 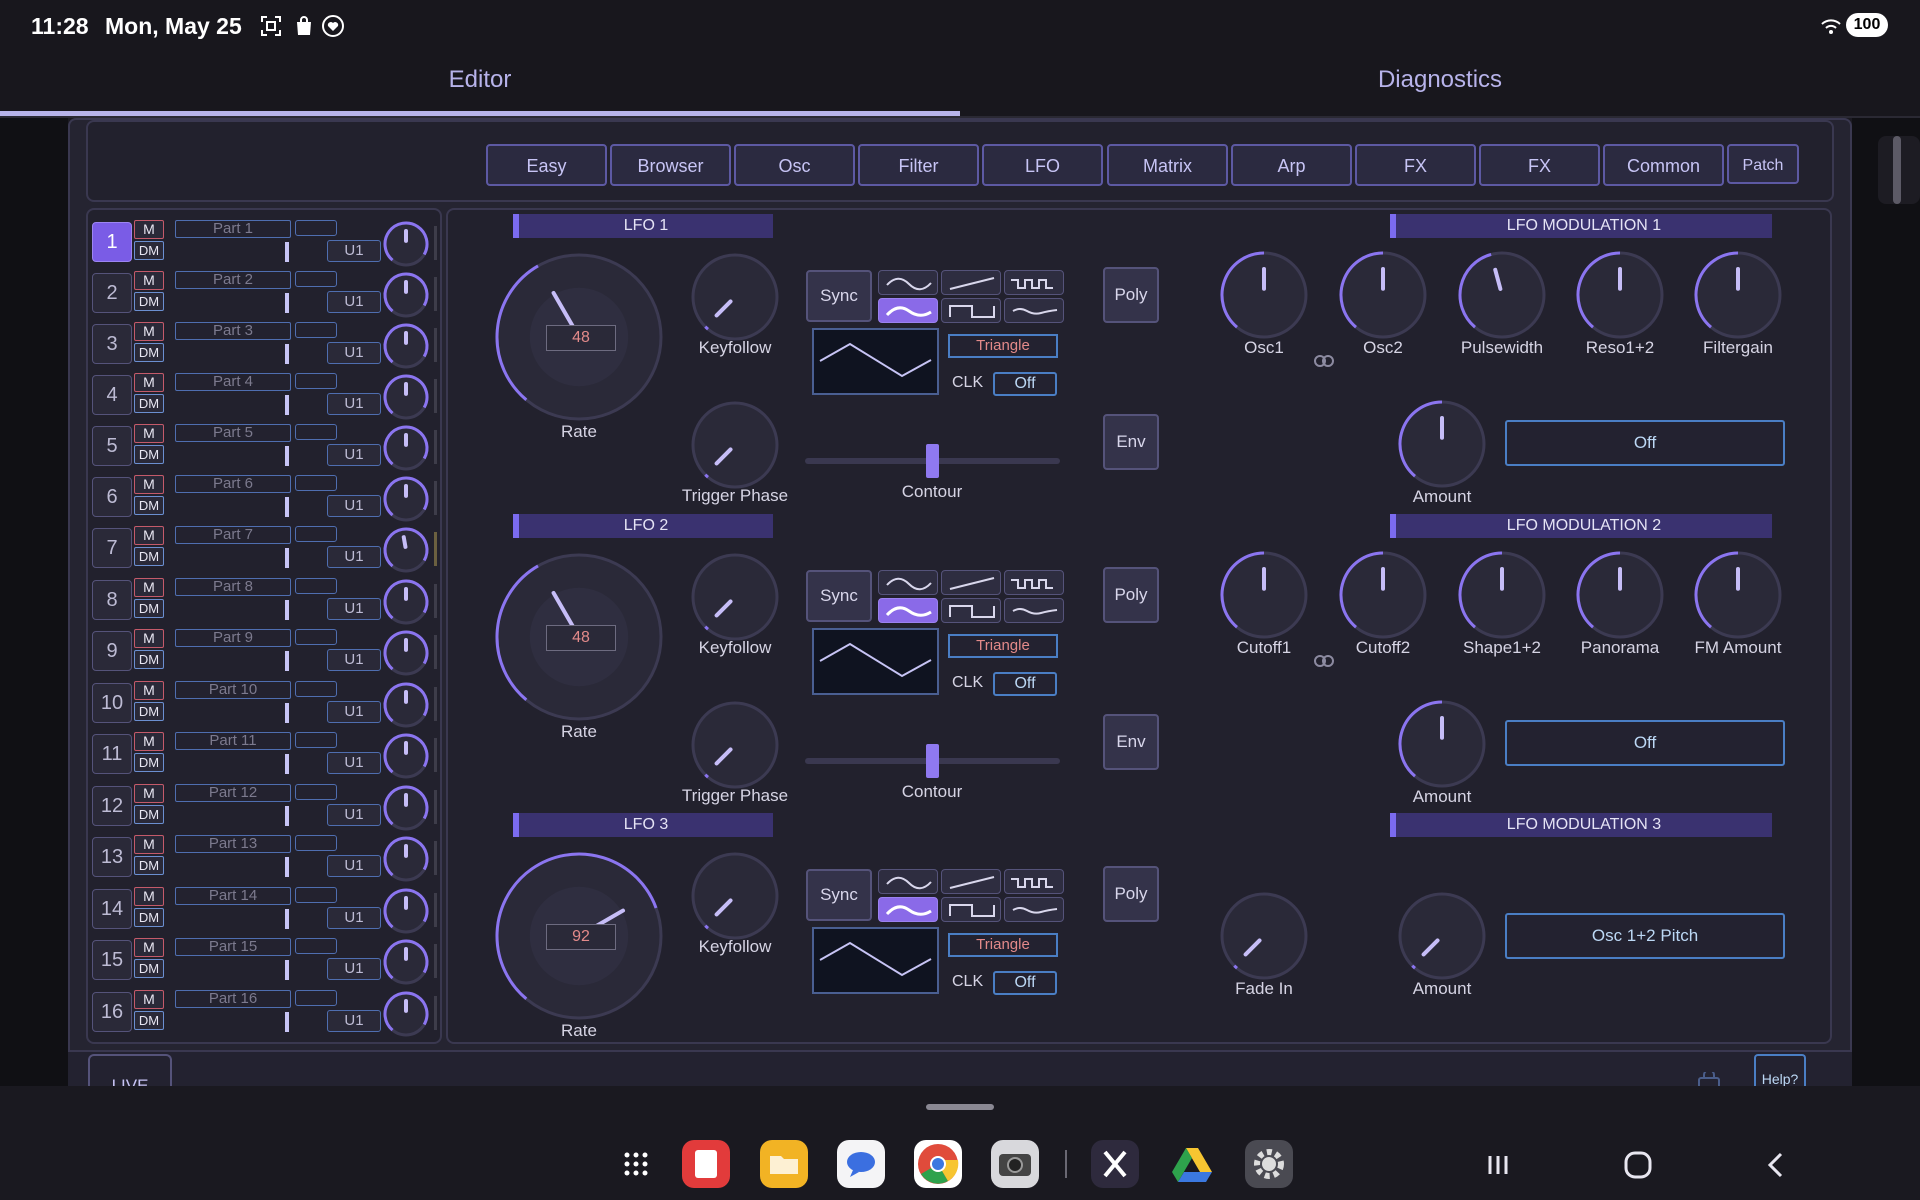 What do you see at coordinates (233, 896) in the screenshot?
I see `part-name-field: Part 14` at bounding box center [233, 896].